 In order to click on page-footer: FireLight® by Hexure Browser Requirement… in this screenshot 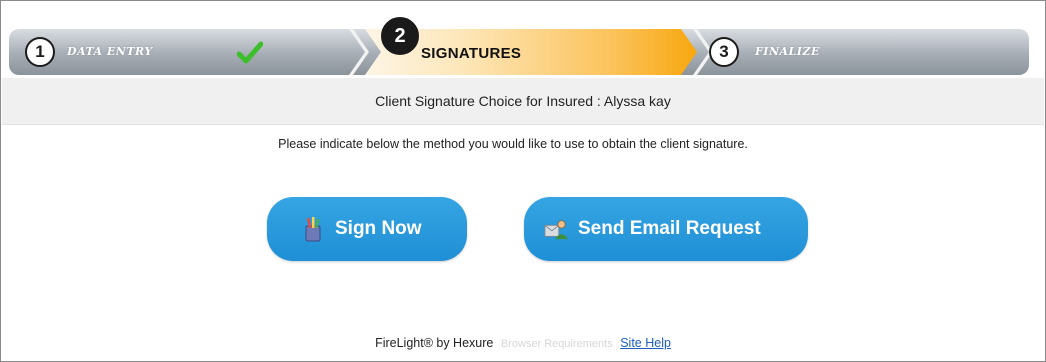, I will do `click(523, 343)`.